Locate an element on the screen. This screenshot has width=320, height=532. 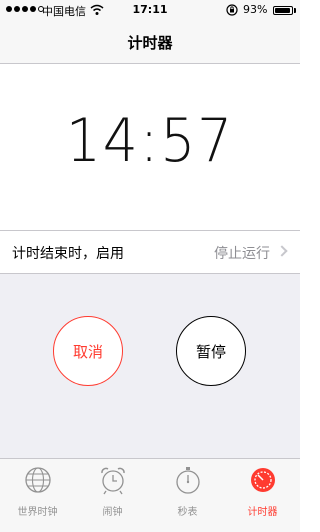
when-timer-ends-row: 计时结束时，启用 停止运行 is located at coordinates (150, 252).